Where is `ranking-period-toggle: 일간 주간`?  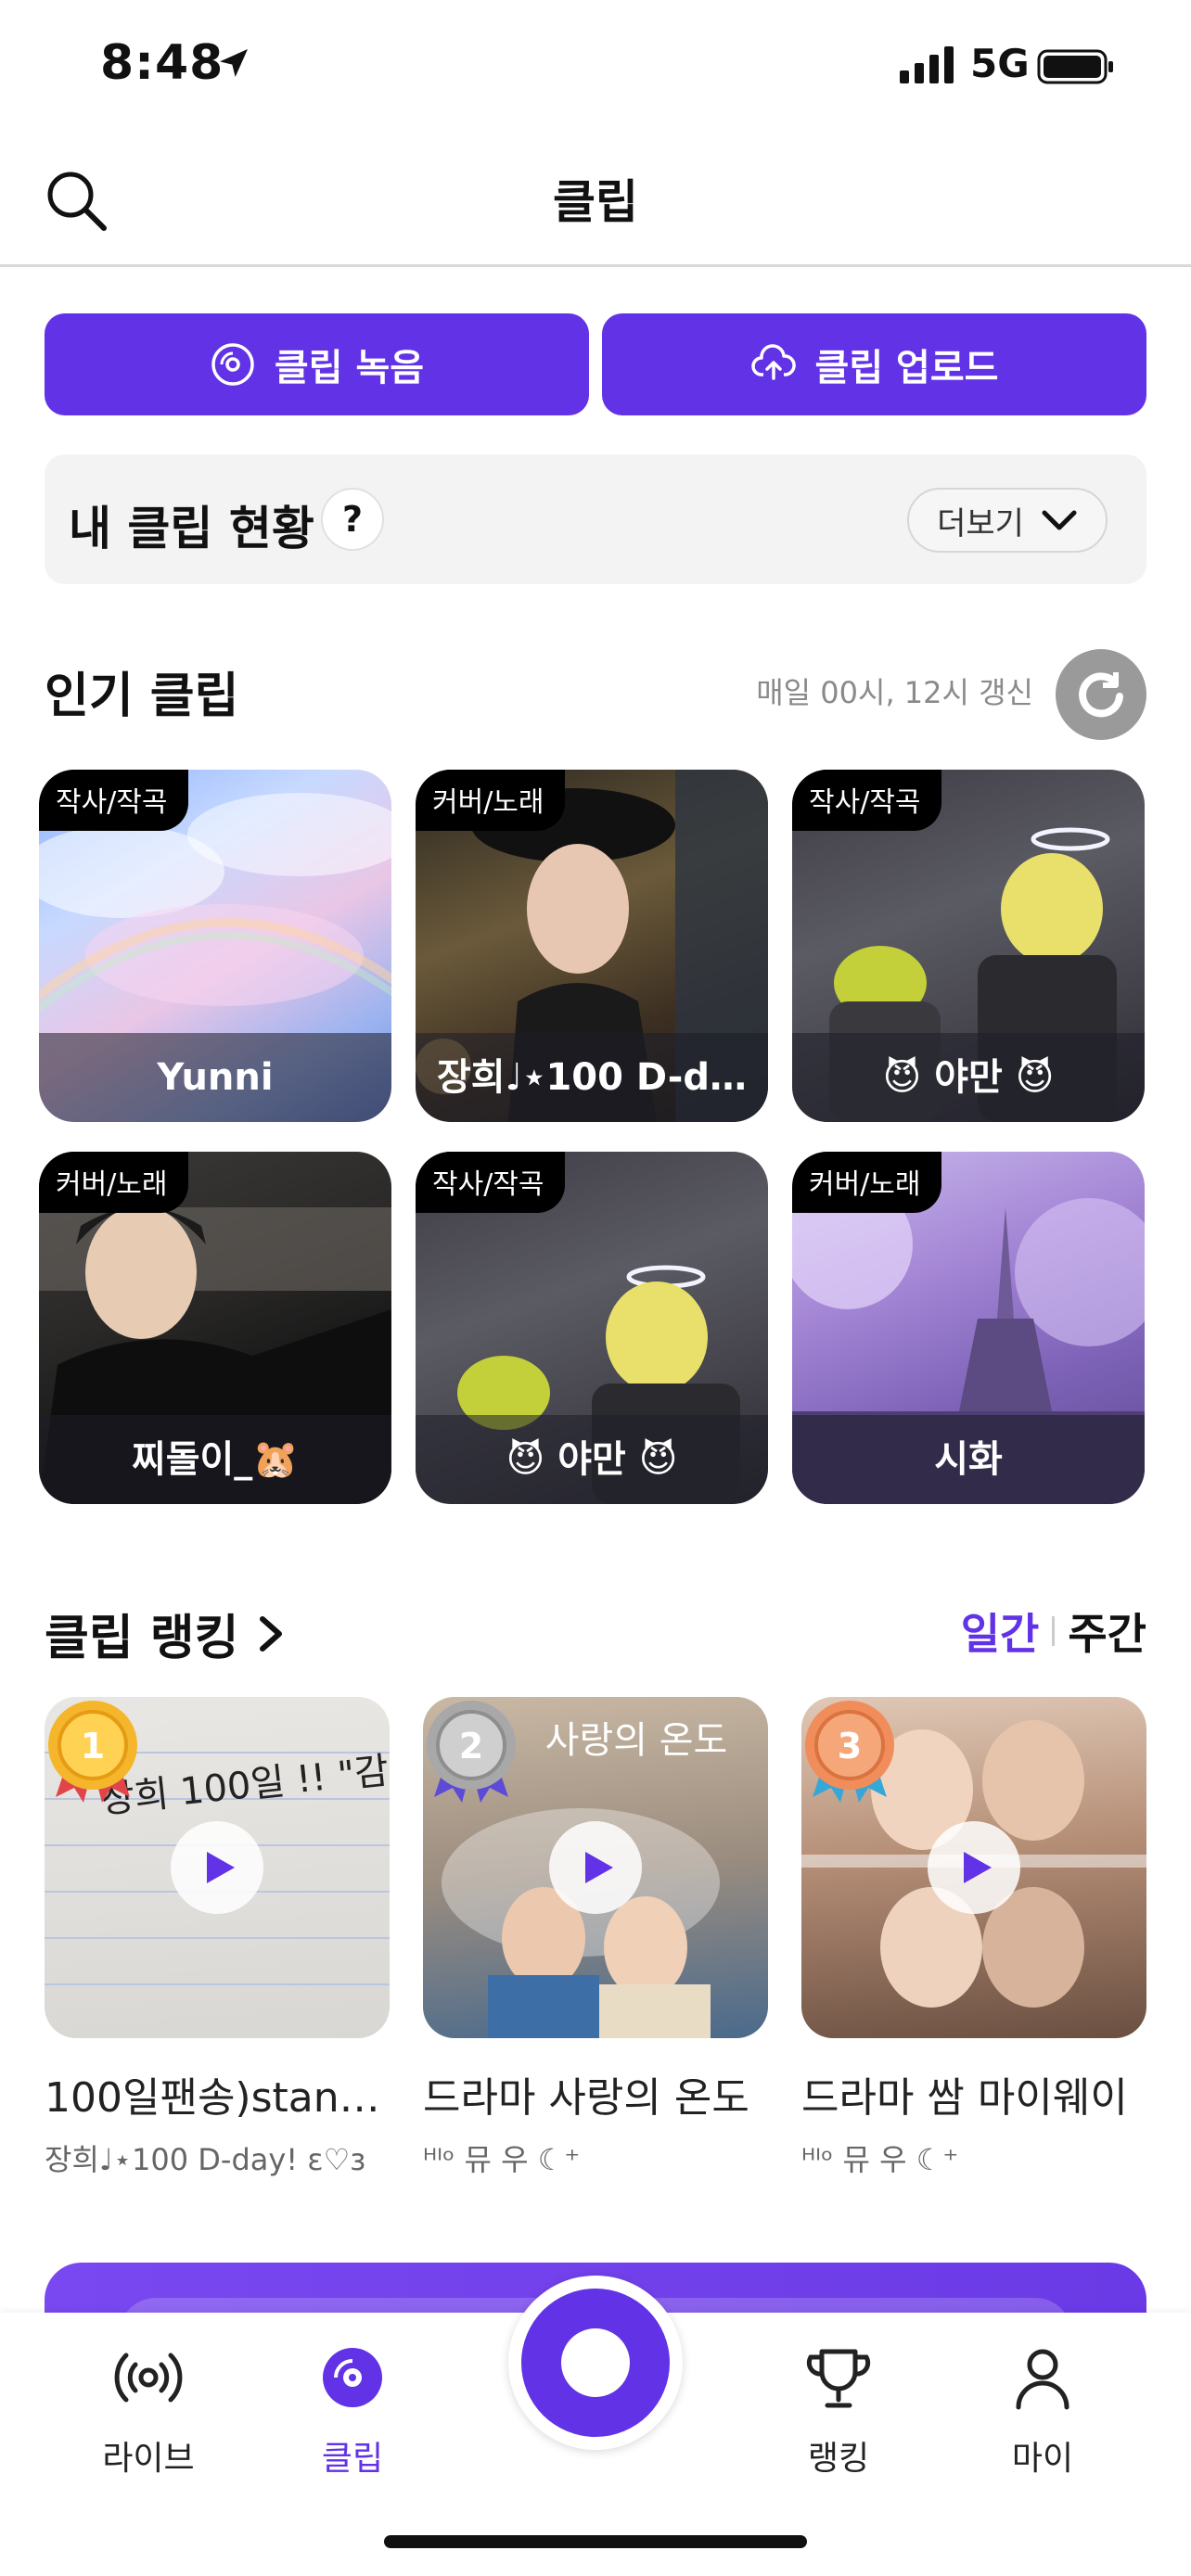 ranking-period-toggle: 일간 주간 is located at coordinates (1053, 1631).